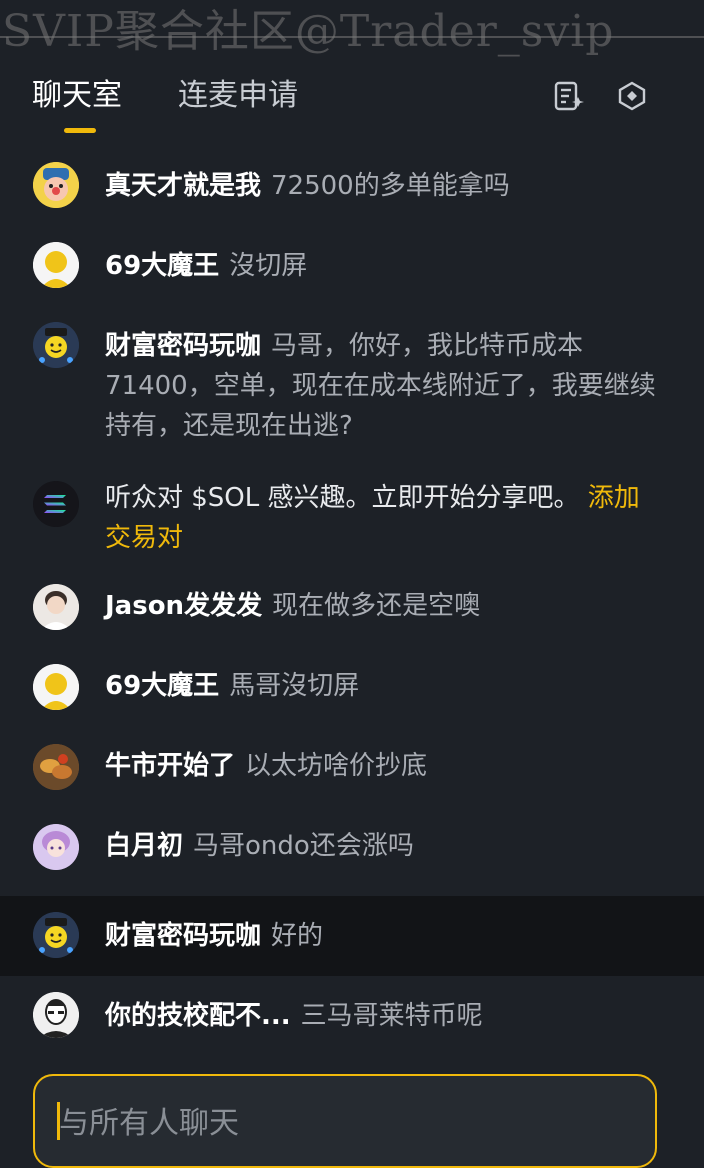 The width and height of the screenshot is (704, 1168). Describe the element at coordinates (568, 96) in the screenshot. I see `notes-icon` at that location.